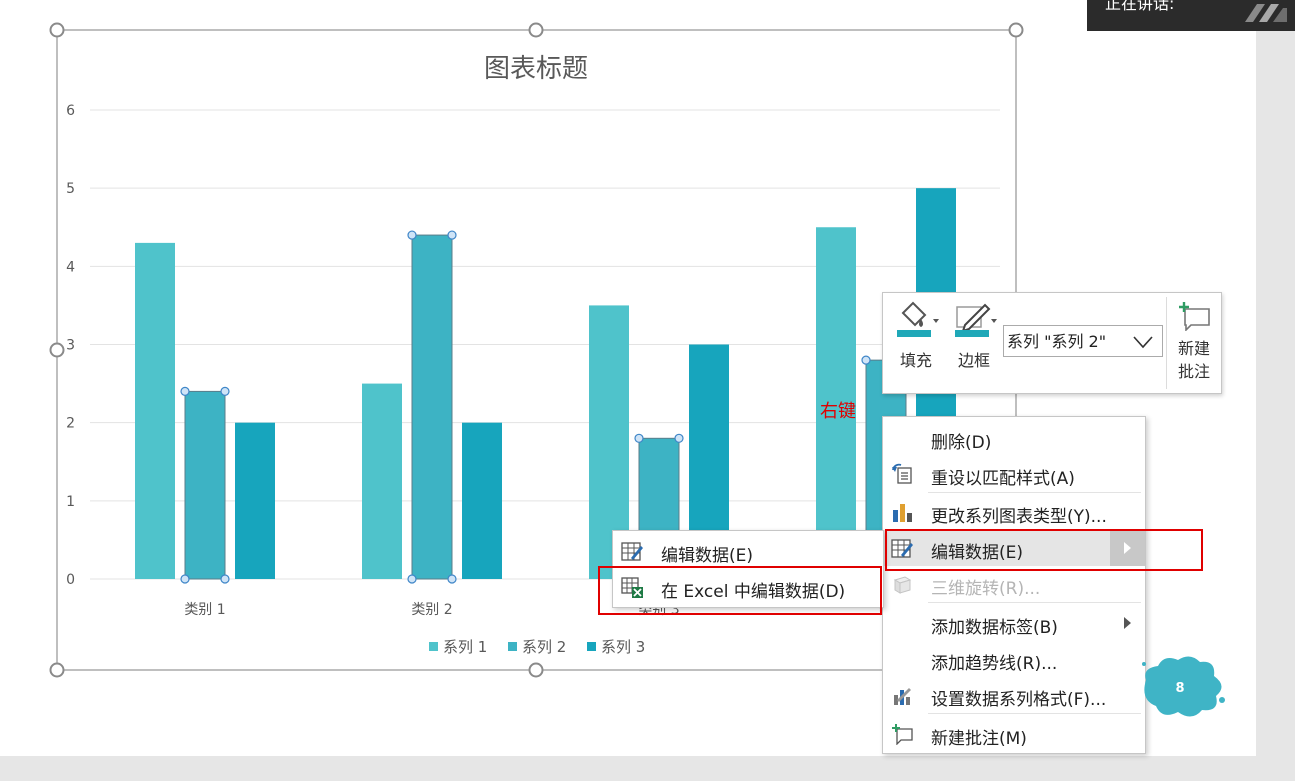 The height and width of the screenshot is (781, 1295). What do you see at coordinates (977, 553) in the screenshot?
I see `menu-item-label: 编辑数据(E)` at bounding box center [977, 553].